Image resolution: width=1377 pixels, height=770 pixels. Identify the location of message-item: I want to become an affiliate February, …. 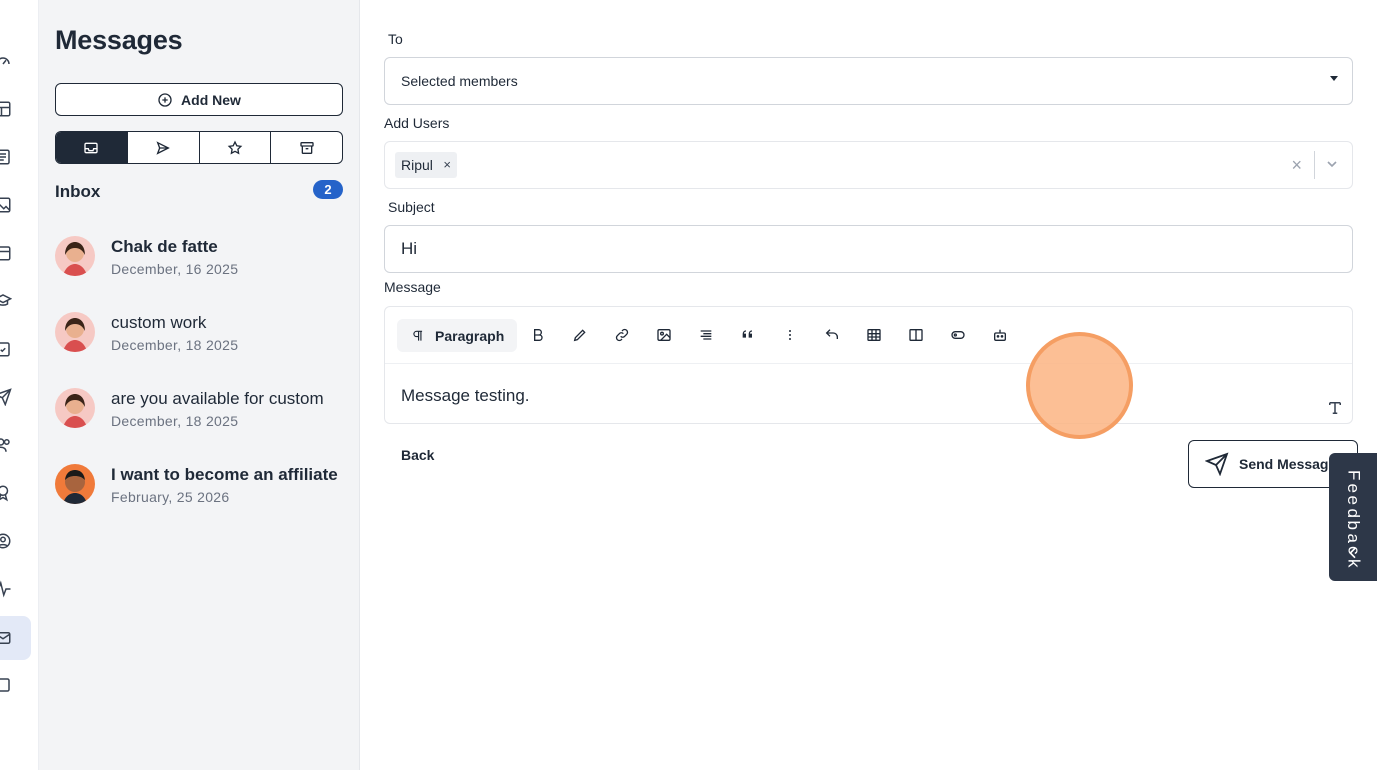
(200, 492).